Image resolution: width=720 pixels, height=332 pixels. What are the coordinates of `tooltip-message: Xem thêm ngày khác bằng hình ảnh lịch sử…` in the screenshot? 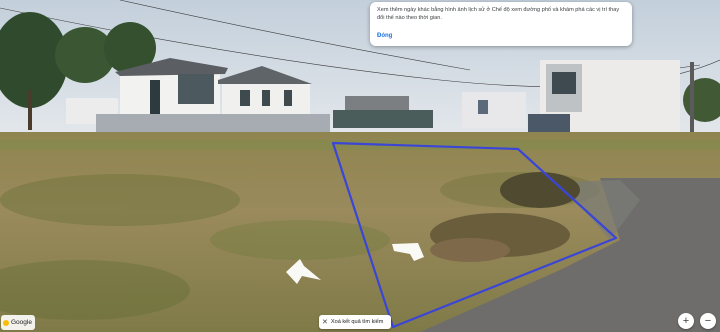 It's located at (498, 14).